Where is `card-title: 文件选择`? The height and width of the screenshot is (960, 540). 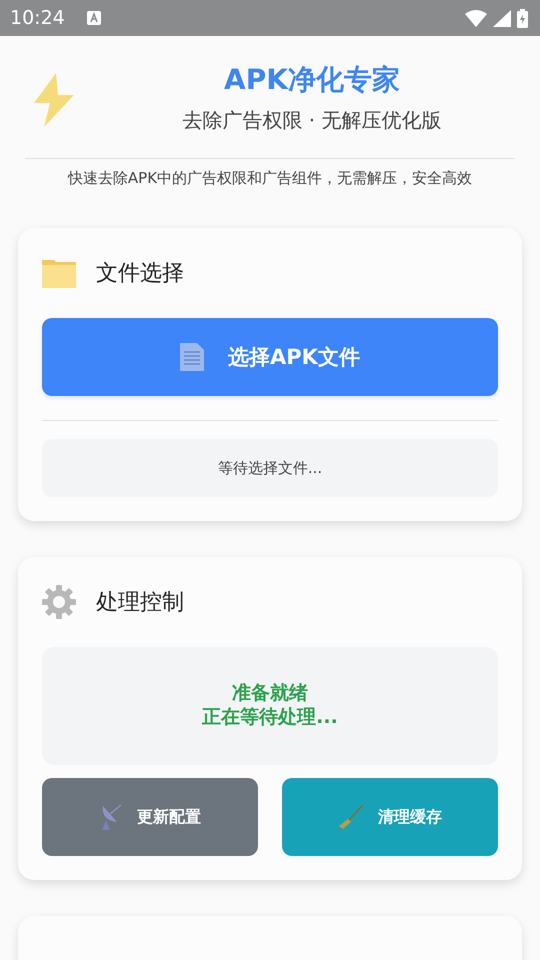
card-title: 文件选择 is located at coordinates (140, 274).